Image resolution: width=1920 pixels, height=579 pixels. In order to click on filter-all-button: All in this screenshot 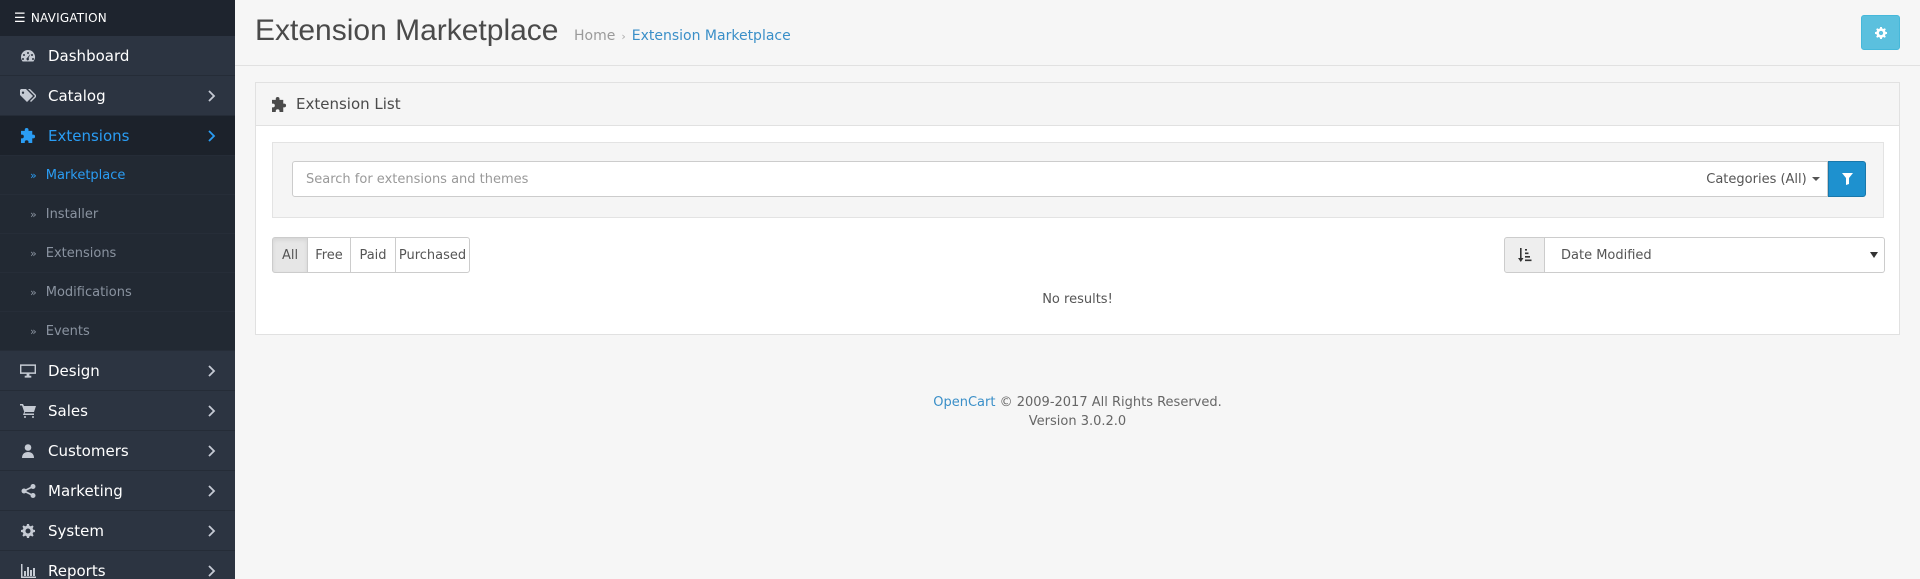, I will do `click(290, 255)`.